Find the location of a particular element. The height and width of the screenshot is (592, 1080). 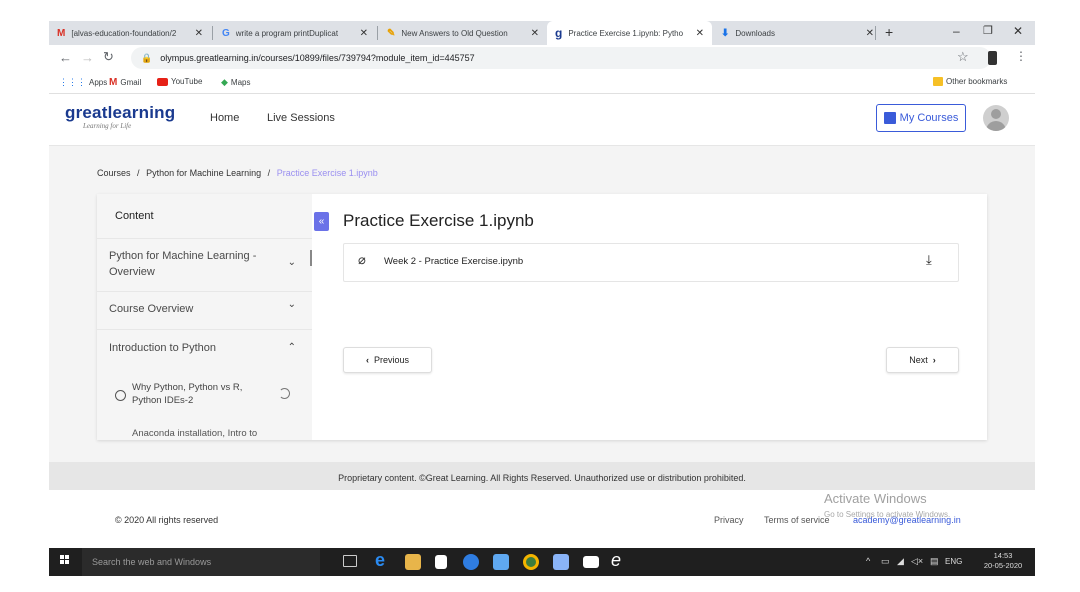

wifi-icon: ◢ is located at coordinates (900, 561).